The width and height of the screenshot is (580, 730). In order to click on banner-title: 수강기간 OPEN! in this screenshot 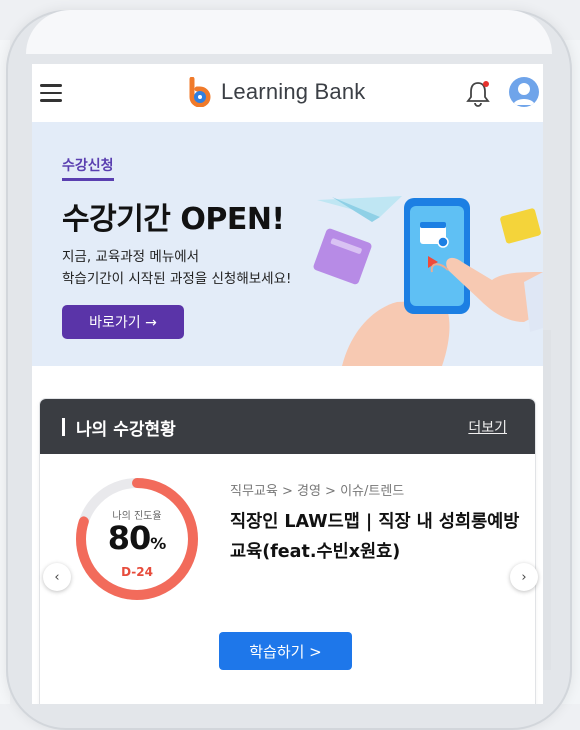, I will do `click(173, 219)`.